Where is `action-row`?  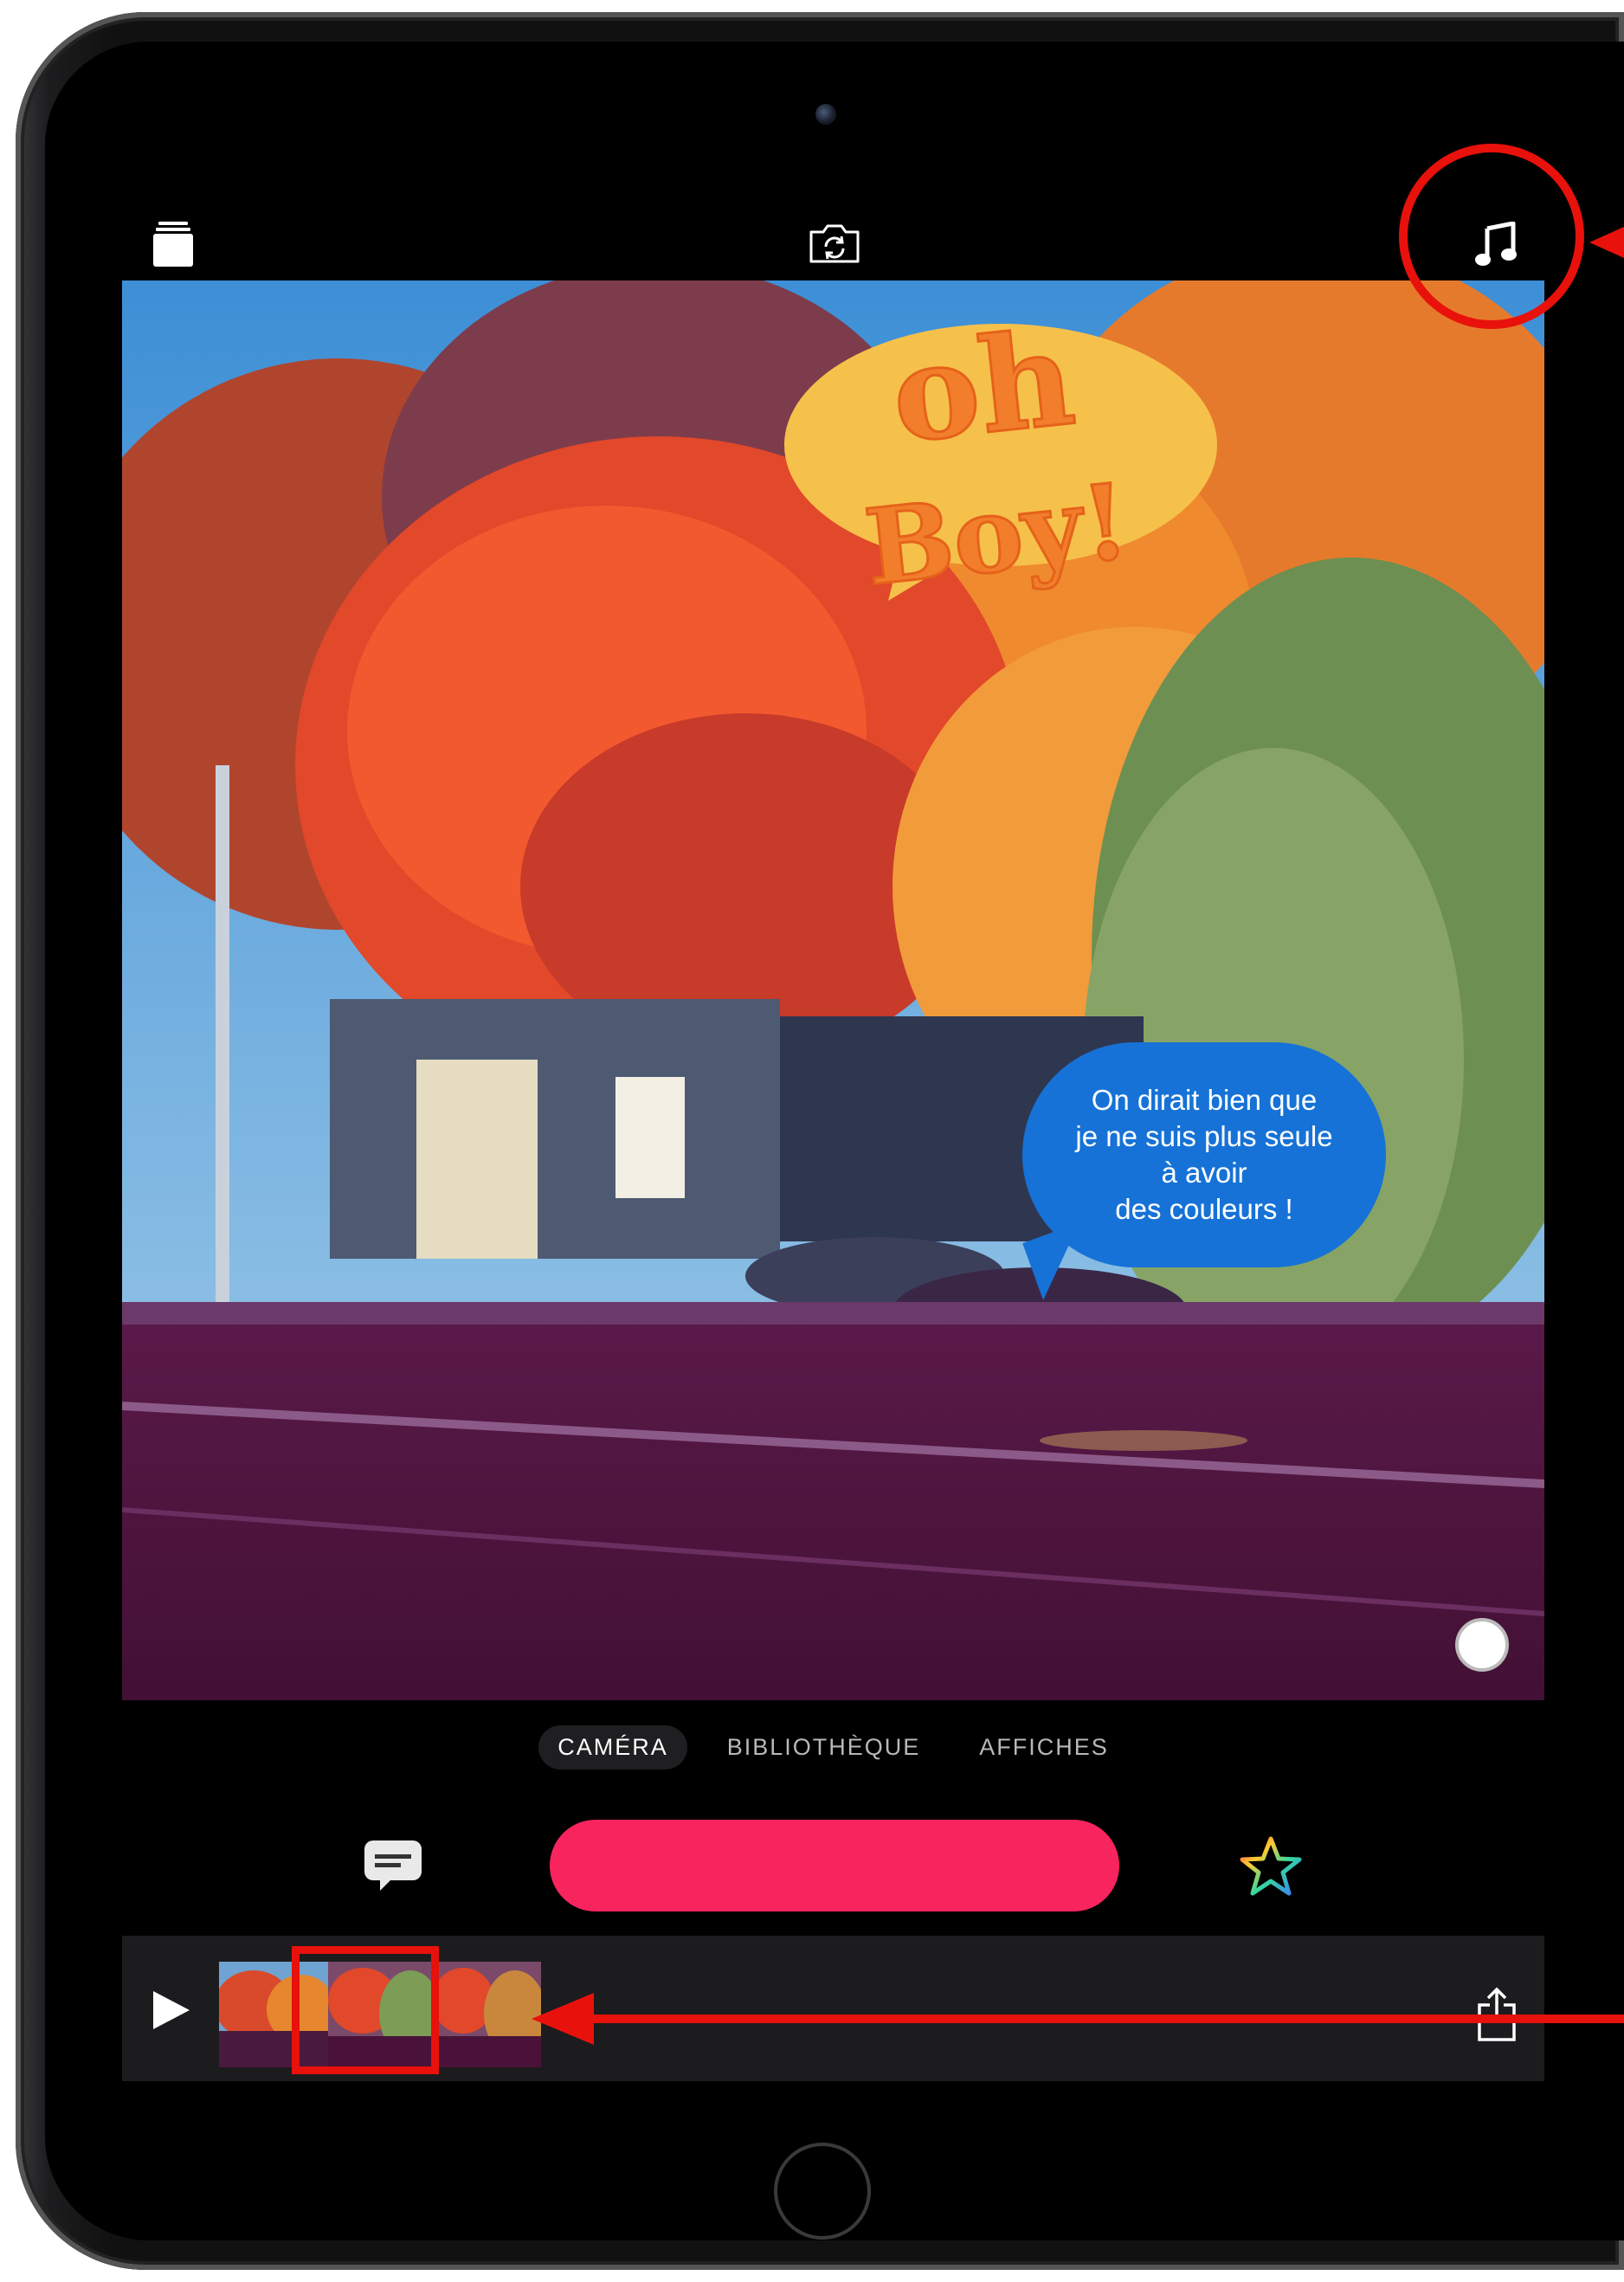 action-row is located at coordinates (833, 1868).